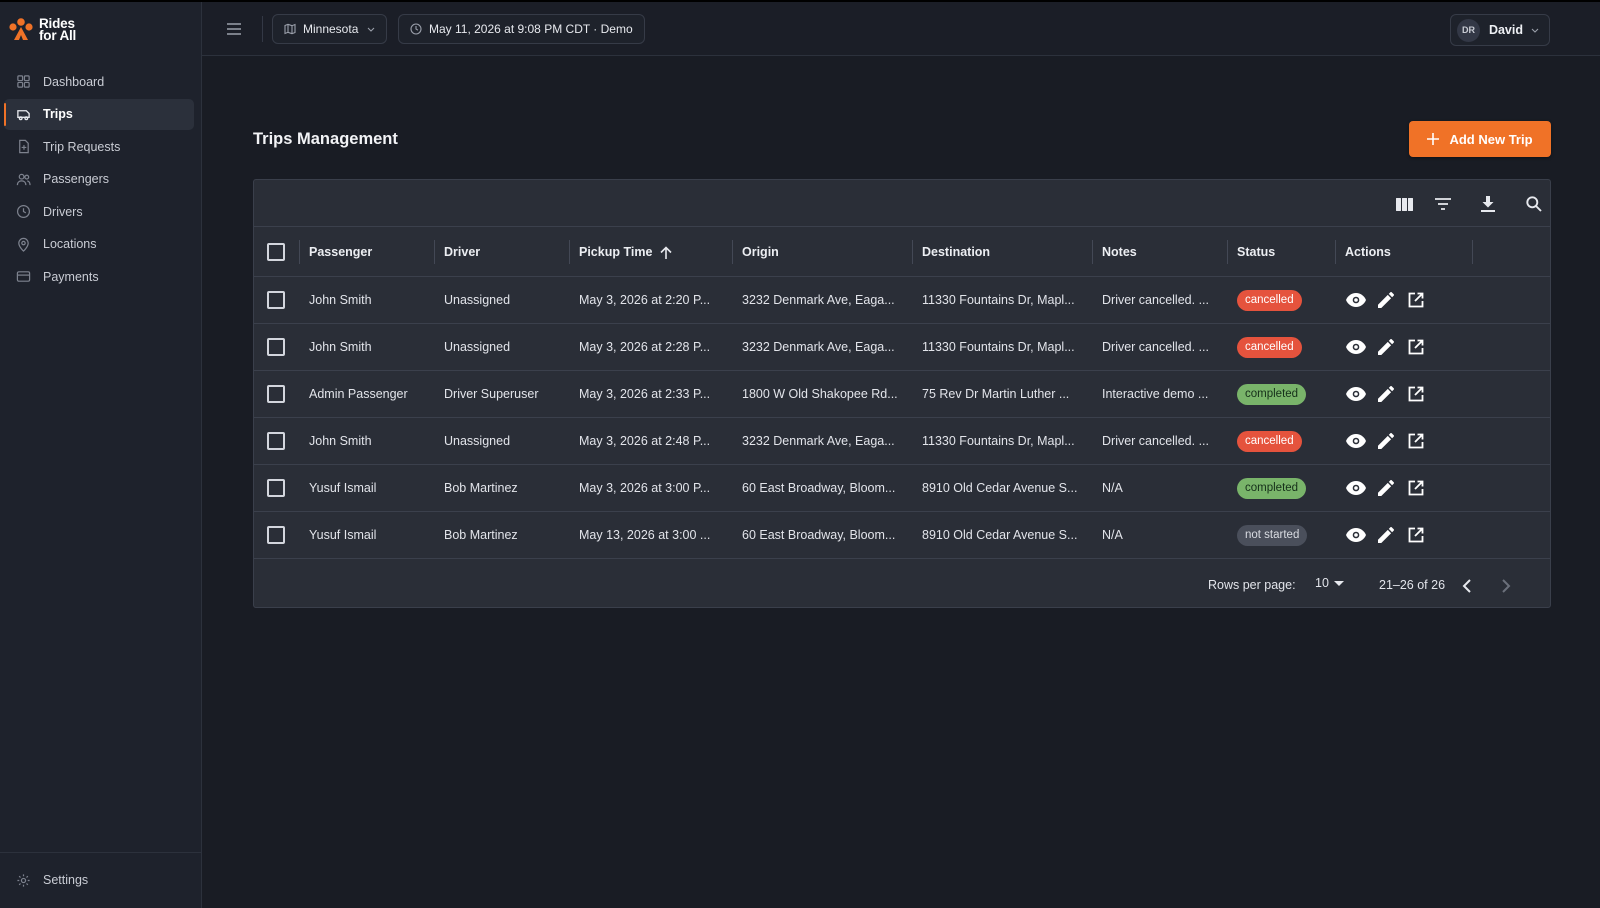 This screenshot has height=908, width=1600. Describe the element at coordinates (99, 146) in the screenshot. I see `sidebar-item-trip-requests: Trip Requests` at that location.